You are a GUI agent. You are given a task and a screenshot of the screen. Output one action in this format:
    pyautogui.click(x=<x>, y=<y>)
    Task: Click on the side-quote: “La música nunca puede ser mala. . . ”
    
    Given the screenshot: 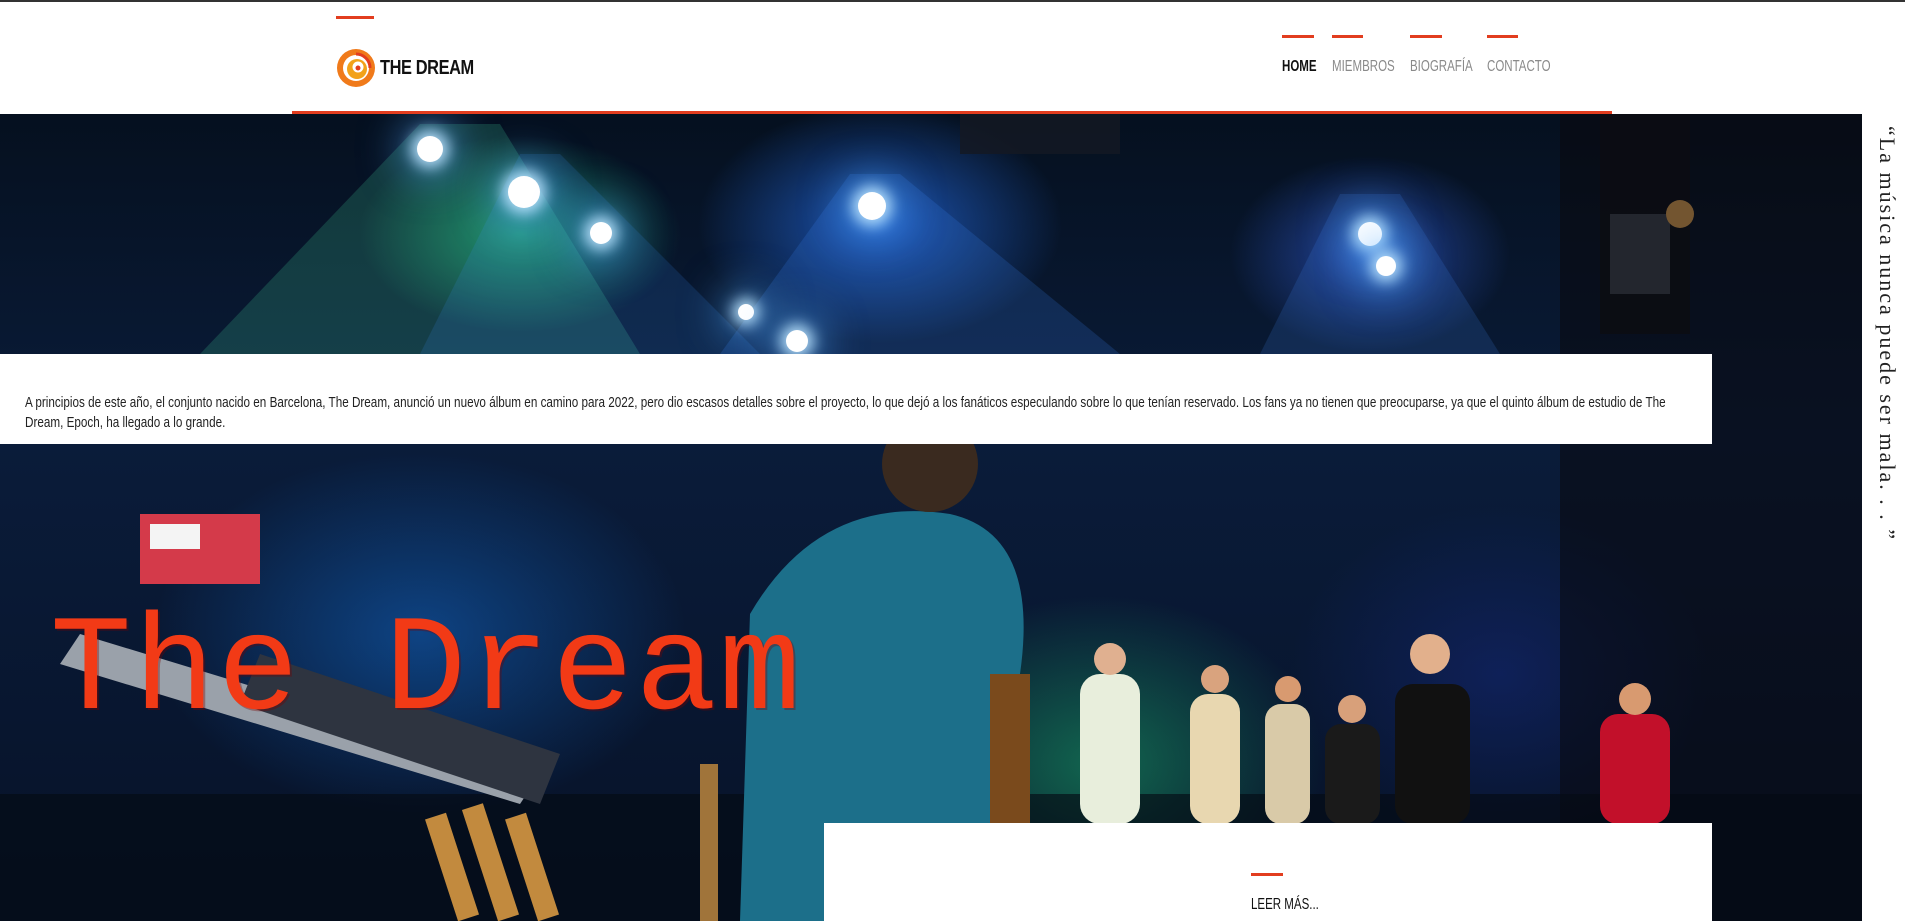 What is the action you would take?
    pyautogui.click(x=1887, y=334)
    